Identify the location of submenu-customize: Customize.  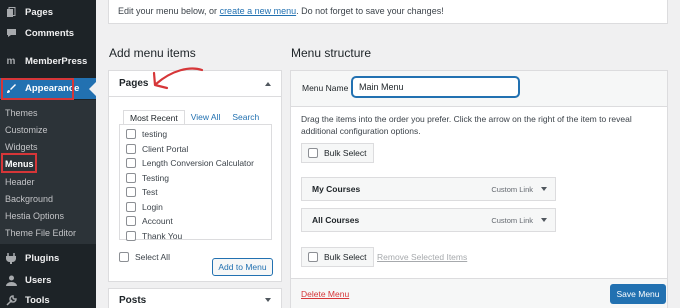
(26, 130).